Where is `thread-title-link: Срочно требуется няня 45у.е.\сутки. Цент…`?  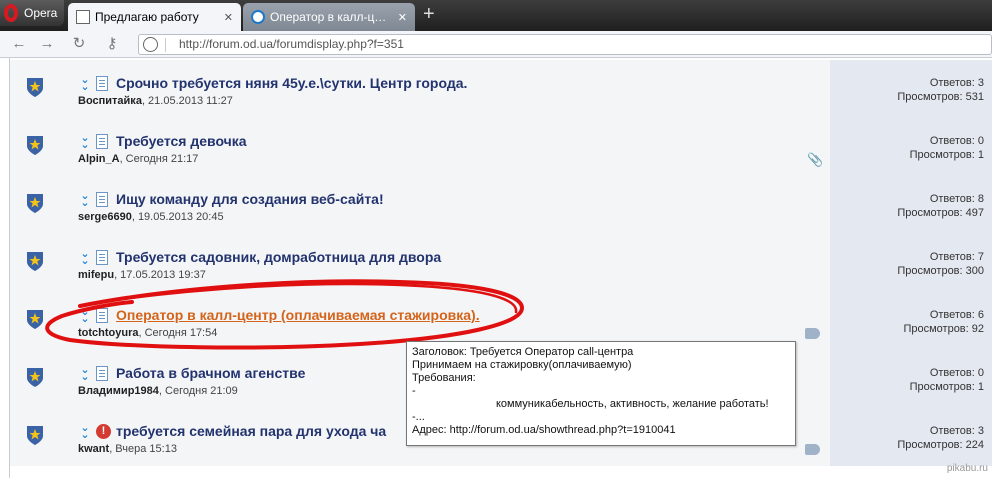 thread-title-link: Срочно требуется няня 45у.е.\сутки. Цент… is located at coordinates (291, 83).